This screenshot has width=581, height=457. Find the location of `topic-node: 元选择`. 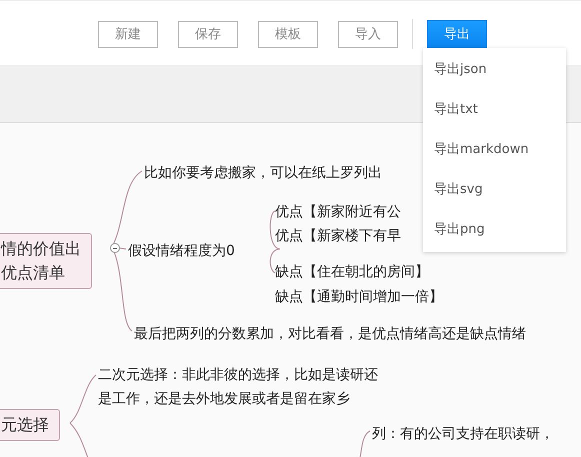

topic-node: 元选择 is located at coordinates (30, 425).